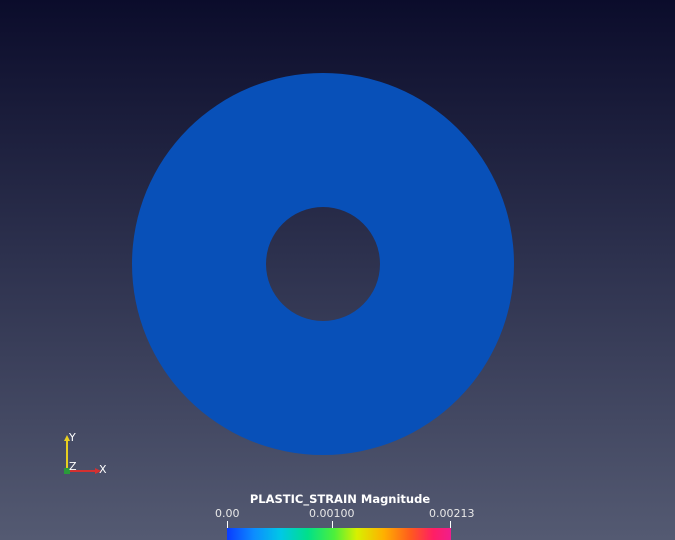  I want to click on y-axis-label: Y, so click(72, 437).